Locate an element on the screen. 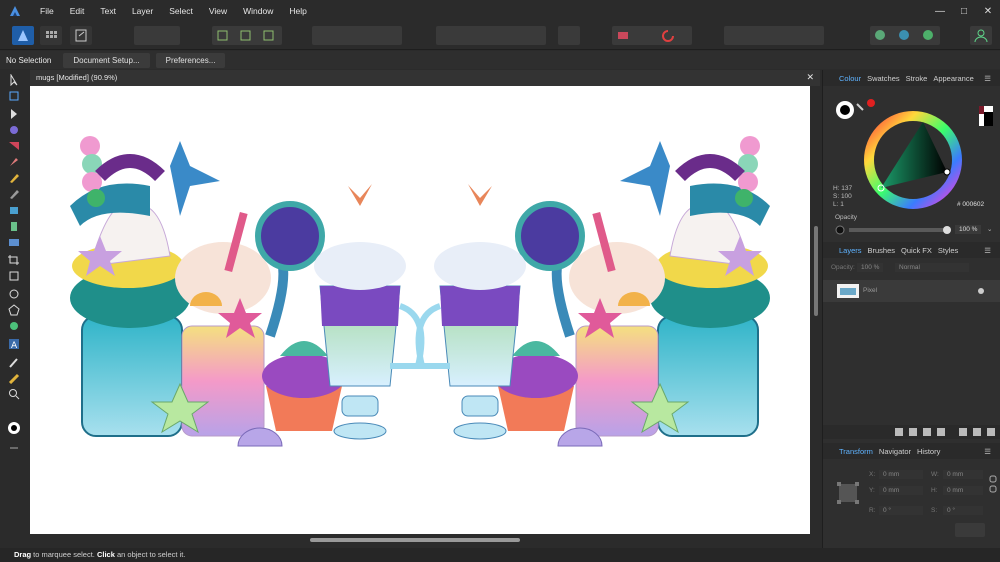 The image size is (1000, 562). colour-swatch-icon is located at coordinates (14, 431).